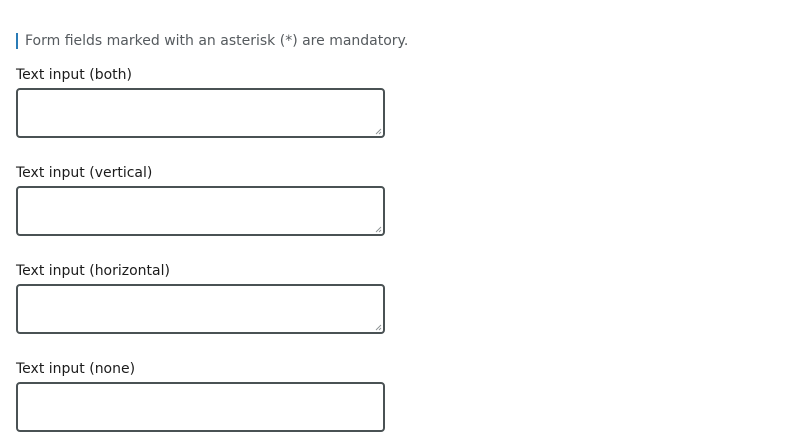 This screenshot has height=440, width=800. I want to click on field-label-none: Text input (none), so click(76, 369).